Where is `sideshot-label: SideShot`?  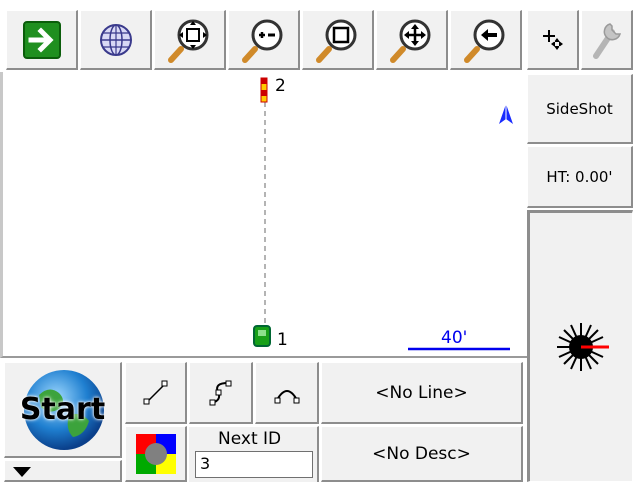
sideshot-label: SideShot is located at coordinates (579, 108).